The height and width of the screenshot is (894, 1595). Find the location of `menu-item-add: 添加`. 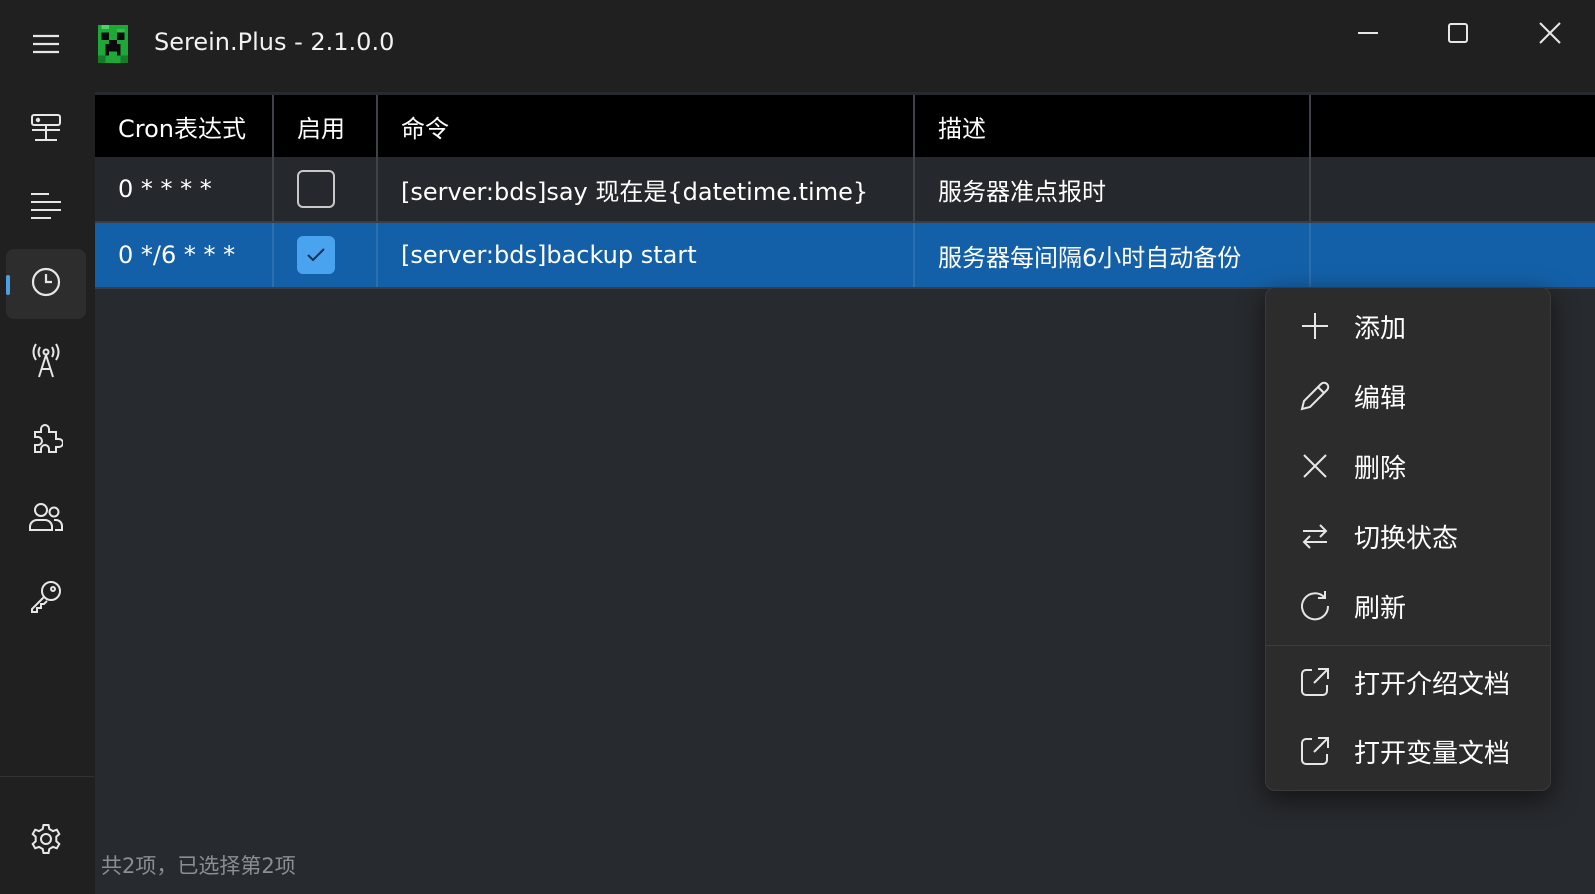

menu-item-add: 添加 is located at coordinates (1408, 326).